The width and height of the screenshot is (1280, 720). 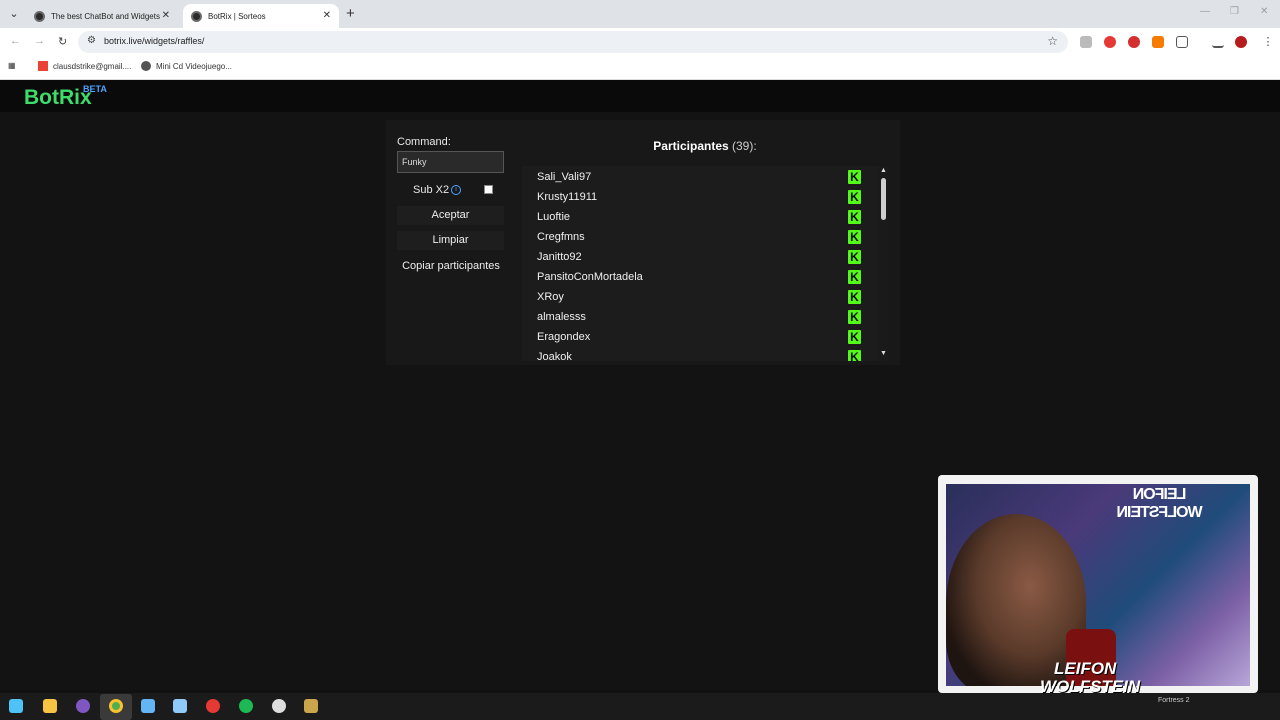 What do you see at coordinates (640, 706) in the screenshot?
I see `taskbar` at bounding box center [640, 706].